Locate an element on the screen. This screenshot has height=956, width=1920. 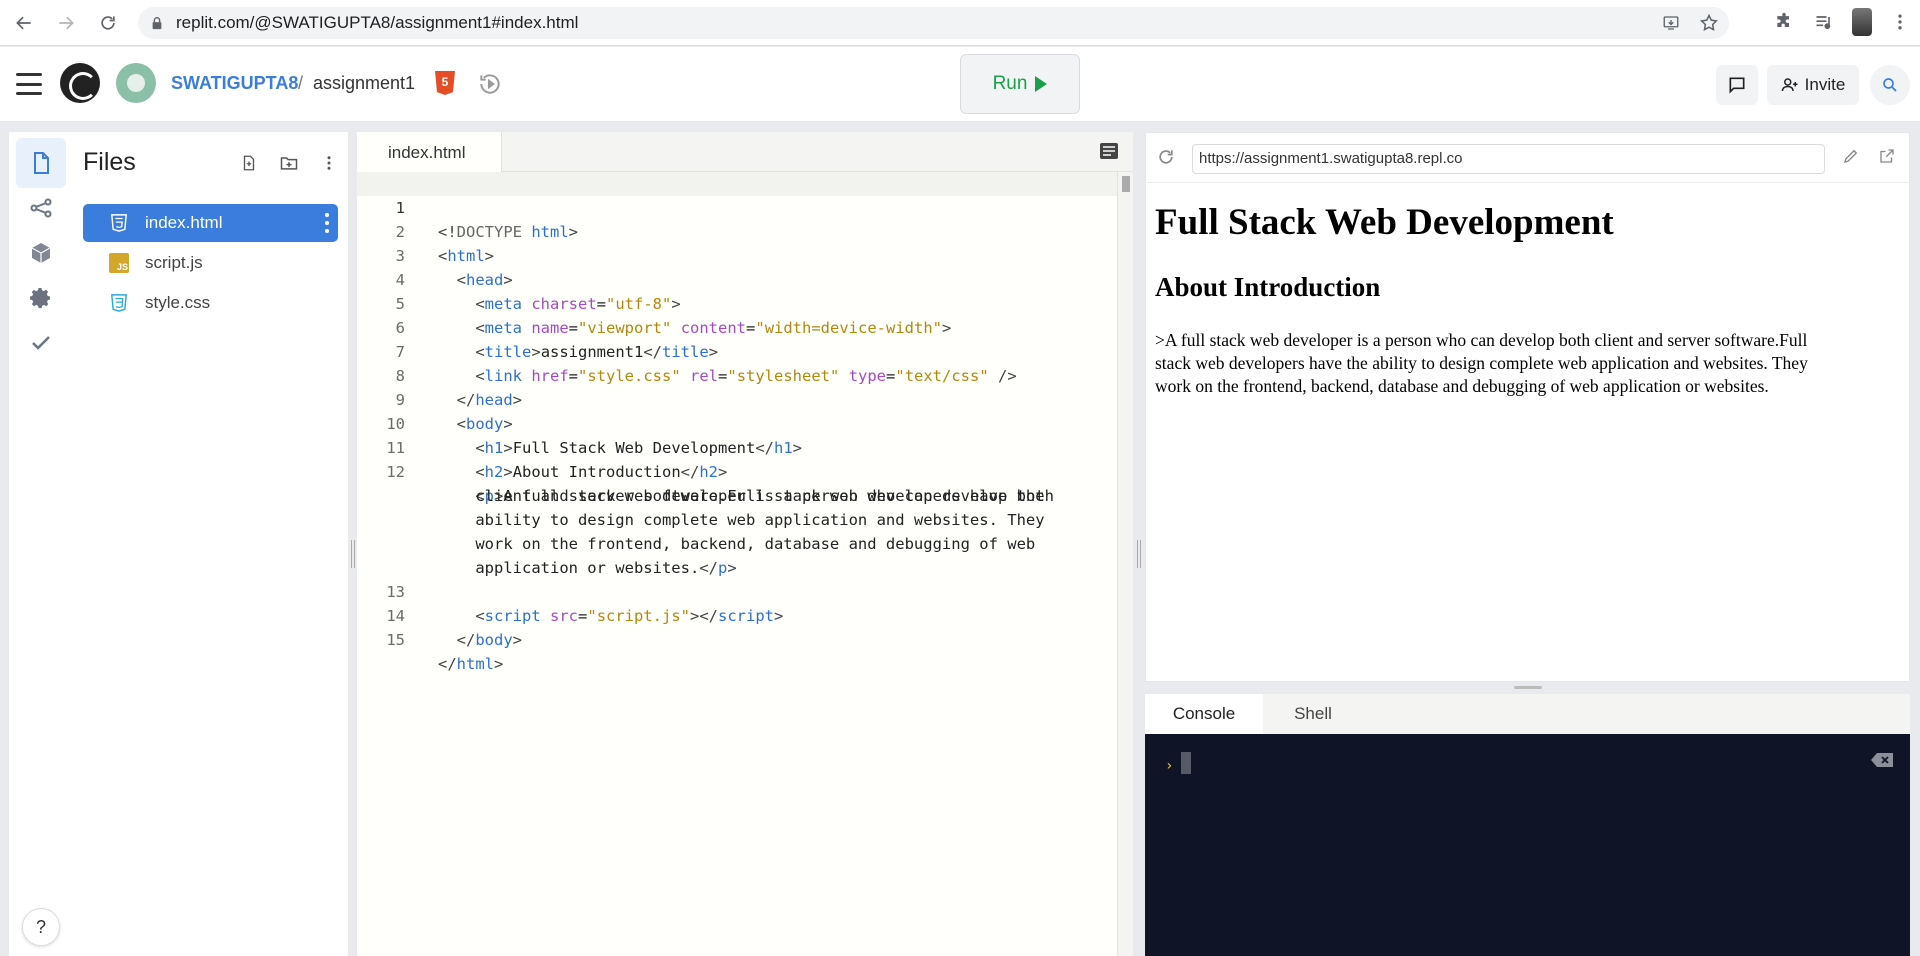
repl-owner-link: SWATIGUPTA8 is located at coordinates (234, 83).